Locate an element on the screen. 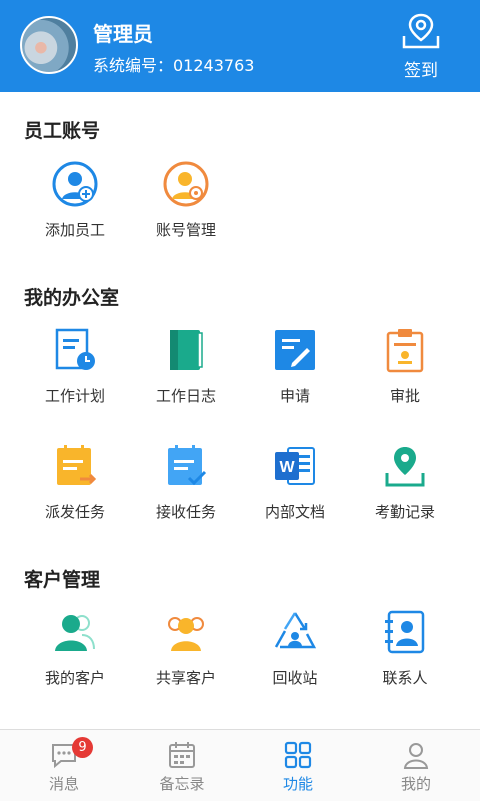  contacts-label: 联系人 is located at coordinates (405, 678).